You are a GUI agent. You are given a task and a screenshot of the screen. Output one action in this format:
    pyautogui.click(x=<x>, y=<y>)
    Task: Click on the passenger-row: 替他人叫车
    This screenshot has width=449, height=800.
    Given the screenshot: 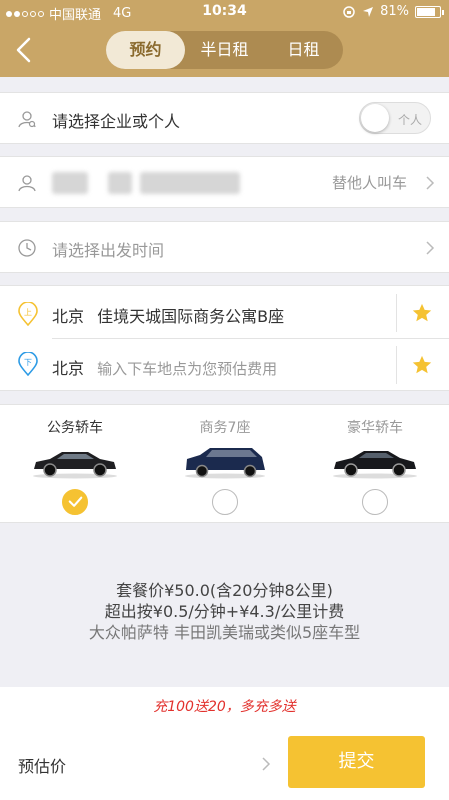 What is the action you would take?
    pyautogui.click(x=224, y=182)
    